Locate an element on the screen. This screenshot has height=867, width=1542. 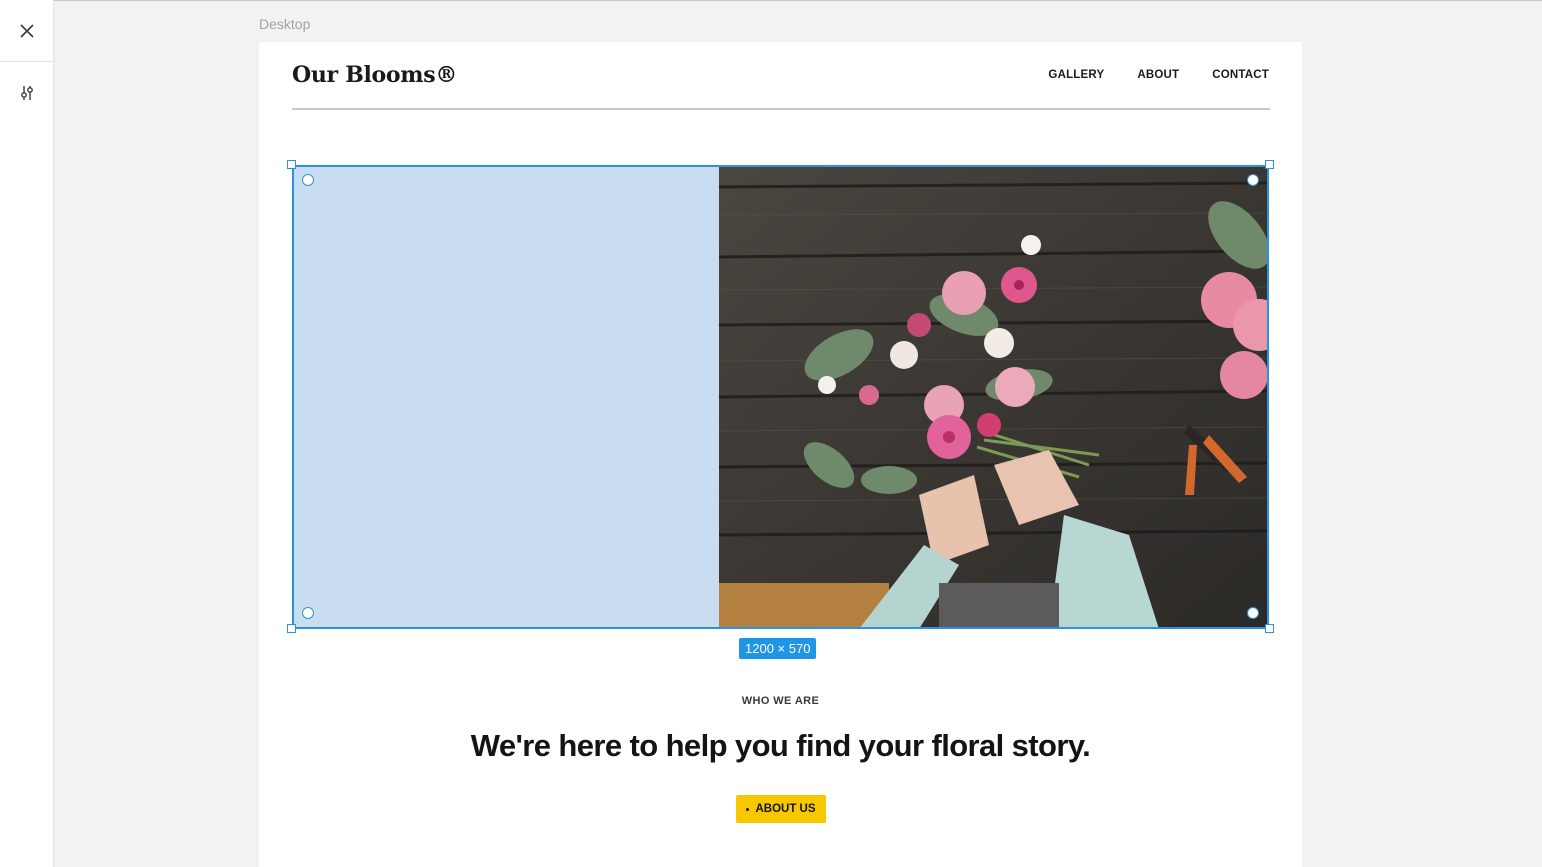
bullet-icon is located at coordinates (748, 809).